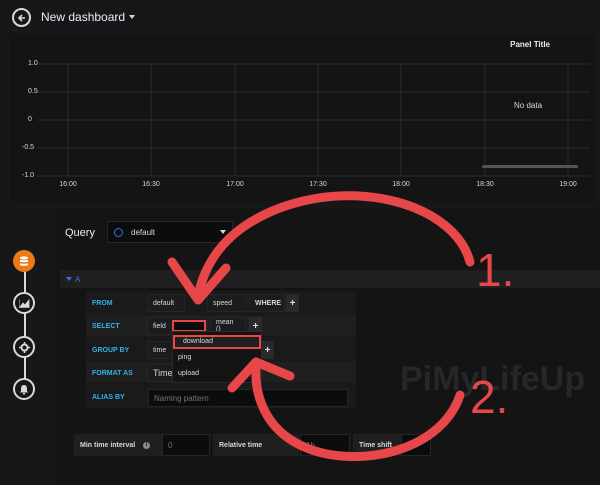 This screenshot has height=485, width=600. I want to click on min-interval-input, so click(186, 445).